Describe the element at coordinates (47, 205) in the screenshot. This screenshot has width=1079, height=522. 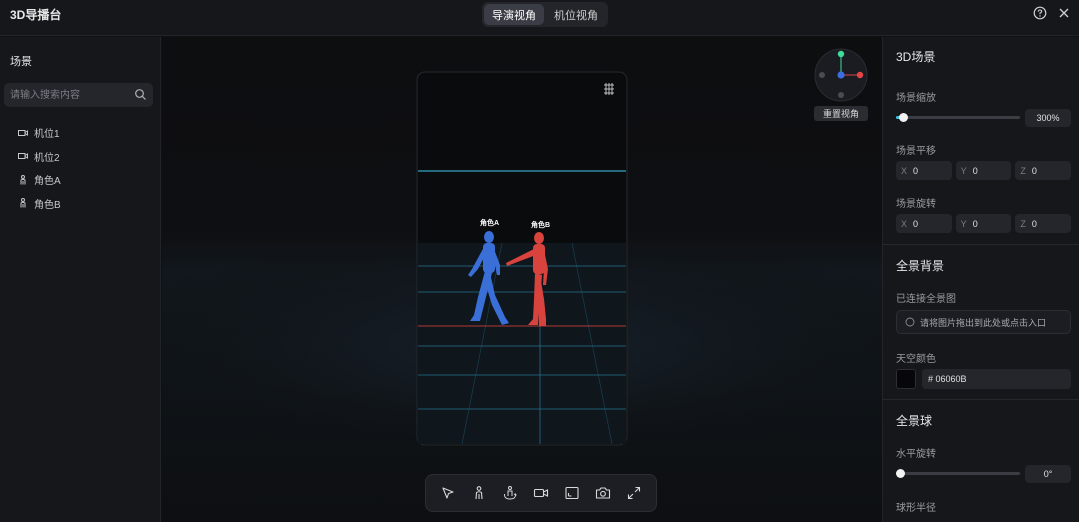
I see `scene-item-label: 角色B` at that location.